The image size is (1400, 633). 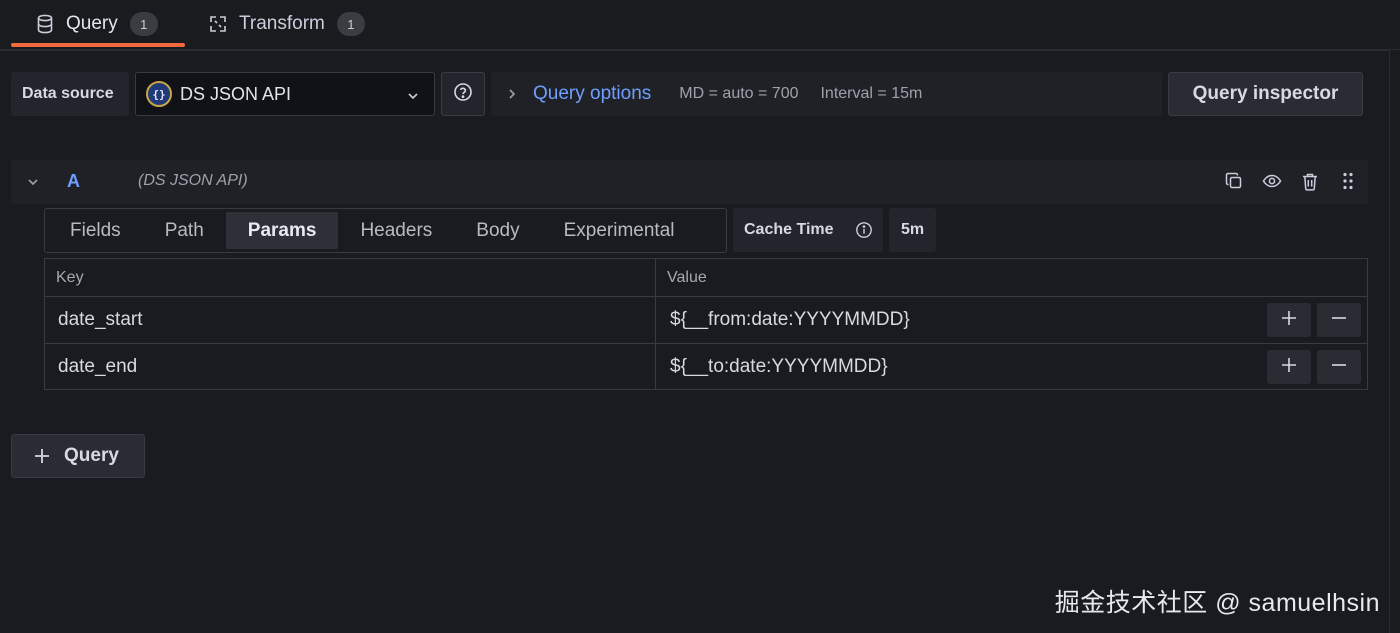 What do you see at coordinates (871, 93) in the screenshot?
I see `query-options-interval: Interval = 15m` at bounding box center [871, 93].